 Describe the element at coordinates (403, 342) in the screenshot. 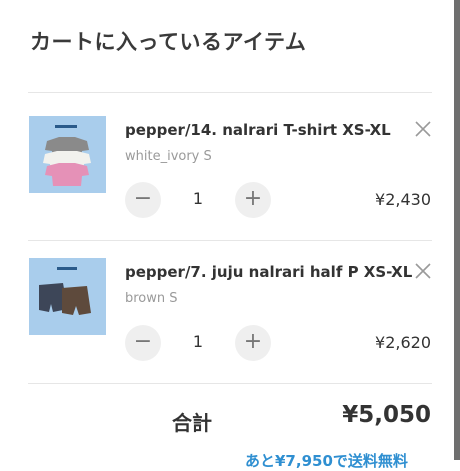

I see `item-price: ¥2,620` at that location.